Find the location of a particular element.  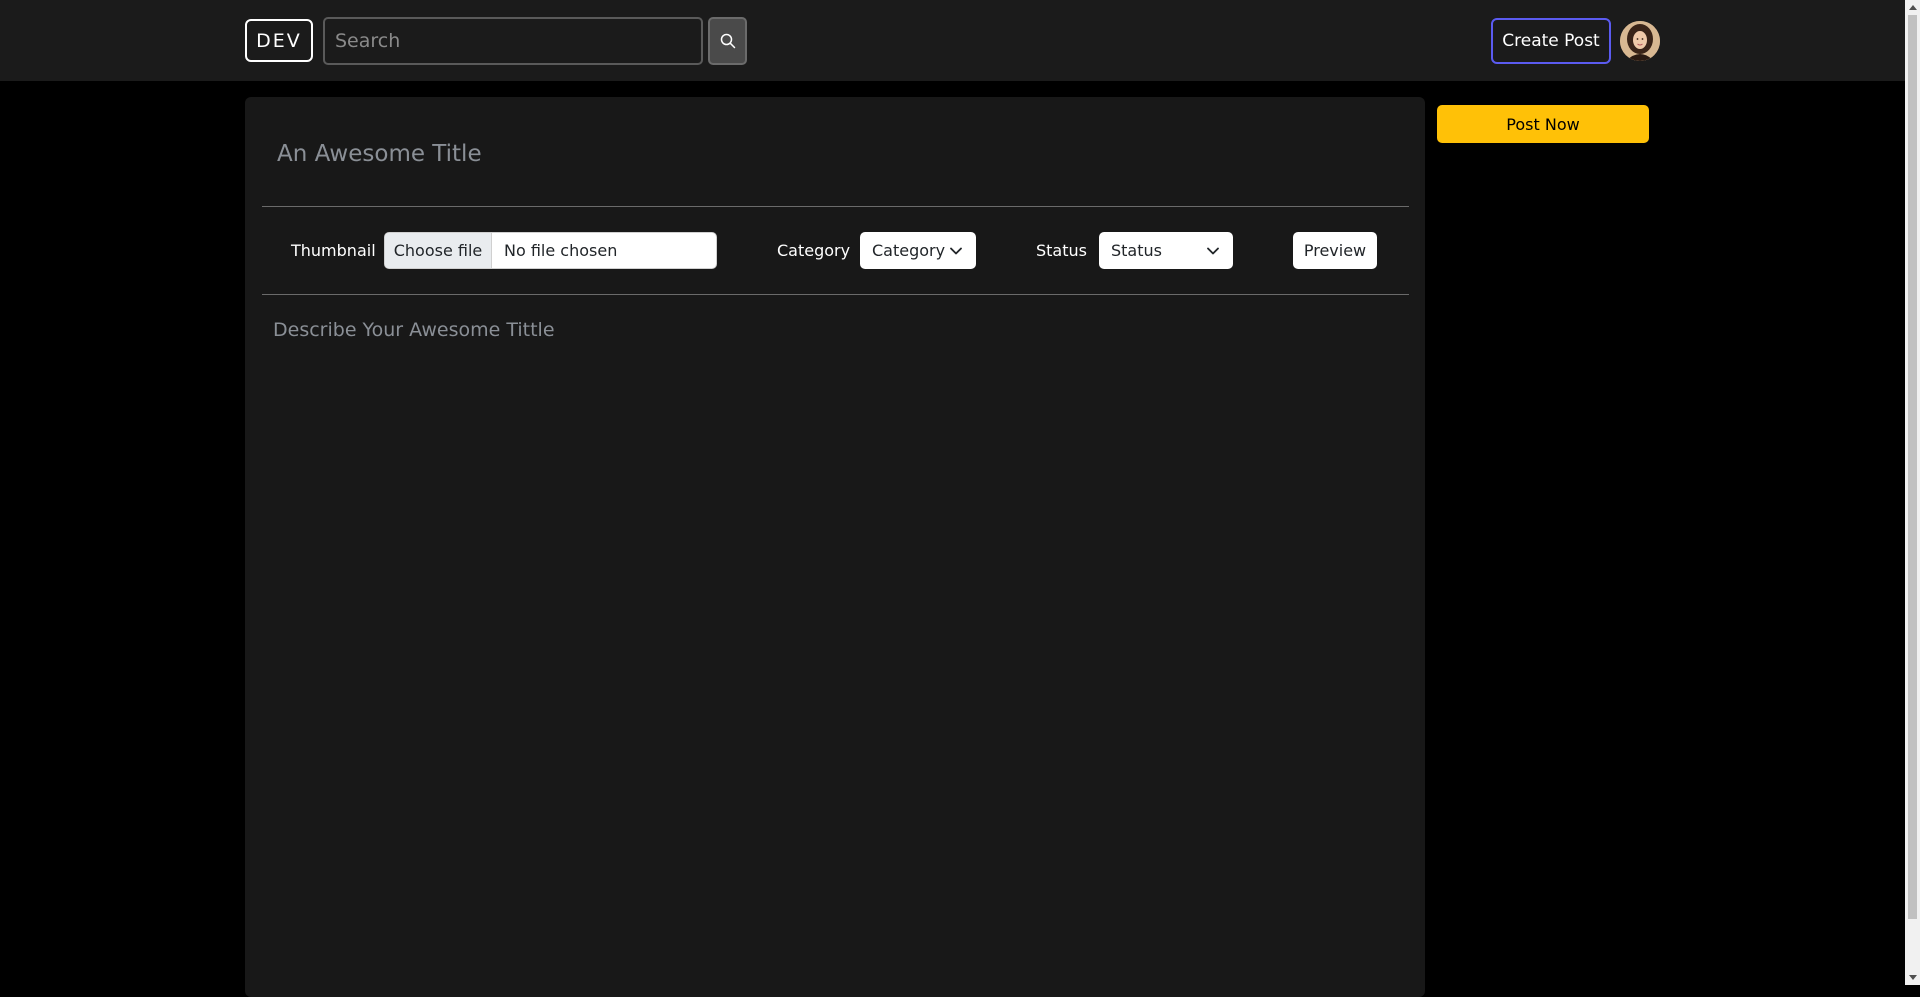

dev-logo: DEV is located at coordinates (279, 40).